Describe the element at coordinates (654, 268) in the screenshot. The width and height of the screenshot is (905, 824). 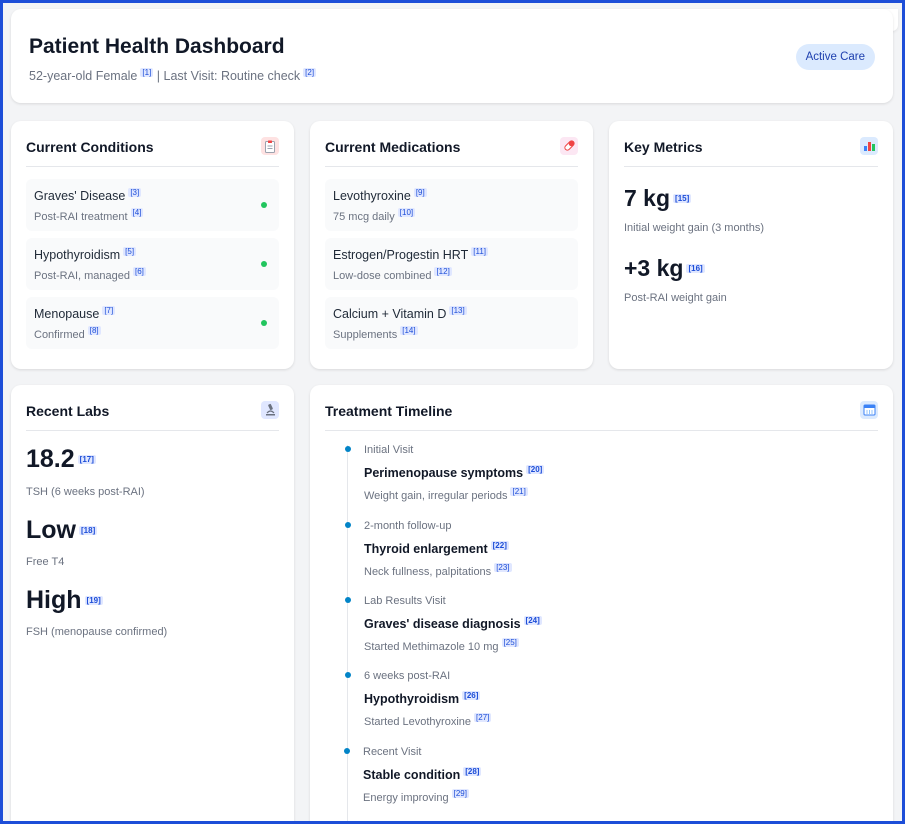
I see `metric-value-text: +3 kg` at that location.